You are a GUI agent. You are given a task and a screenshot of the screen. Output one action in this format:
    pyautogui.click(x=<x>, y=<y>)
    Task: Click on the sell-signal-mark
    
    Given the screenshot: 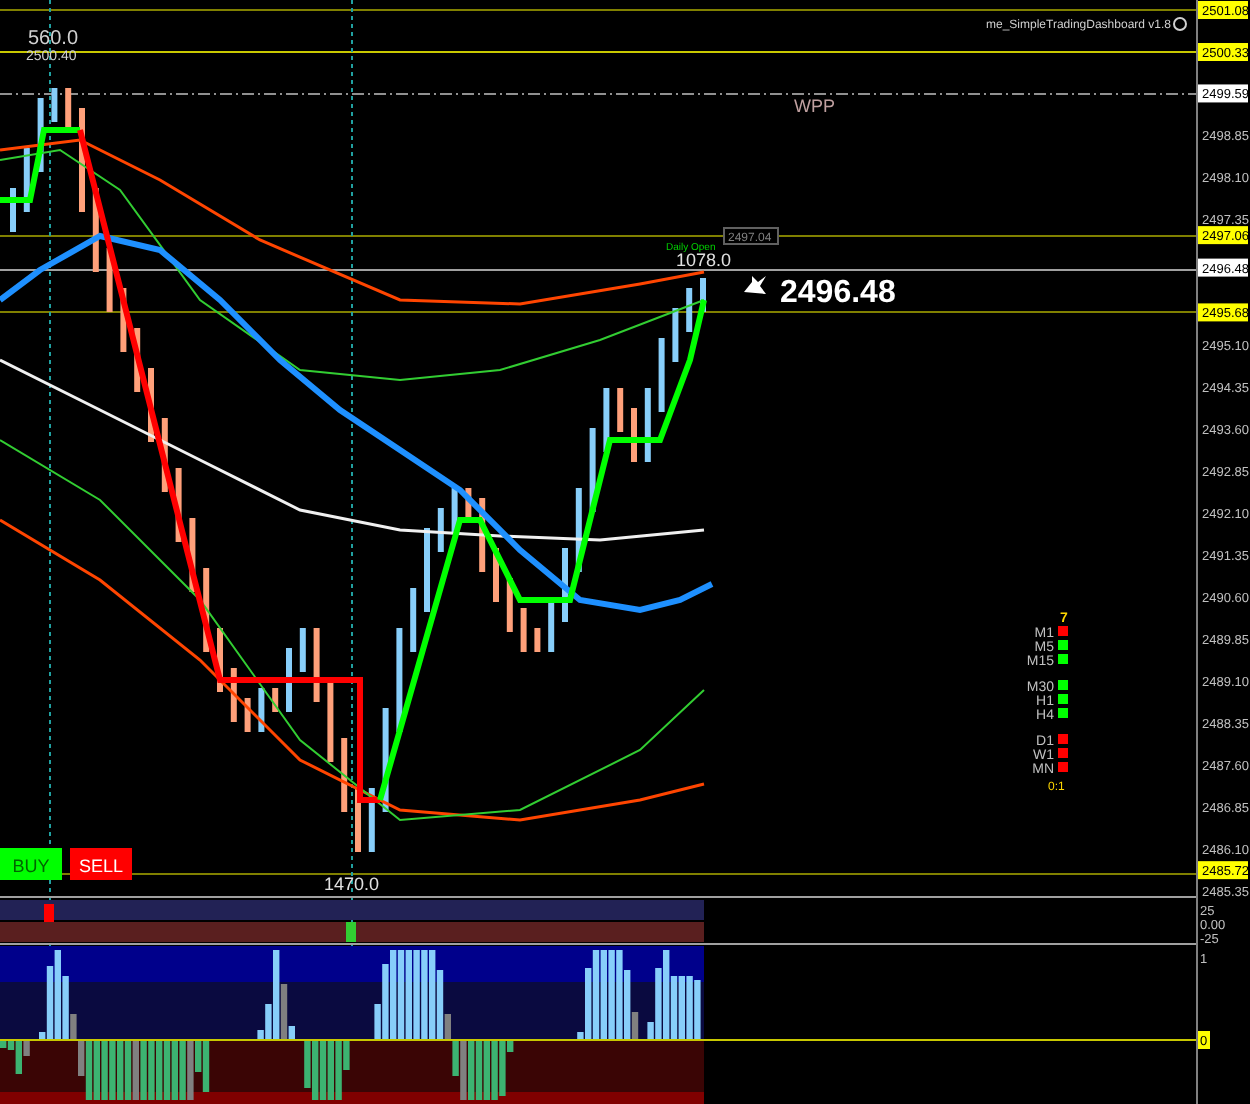 What is the action you would take?
    pyautogui.click(x=49, y=913)
    